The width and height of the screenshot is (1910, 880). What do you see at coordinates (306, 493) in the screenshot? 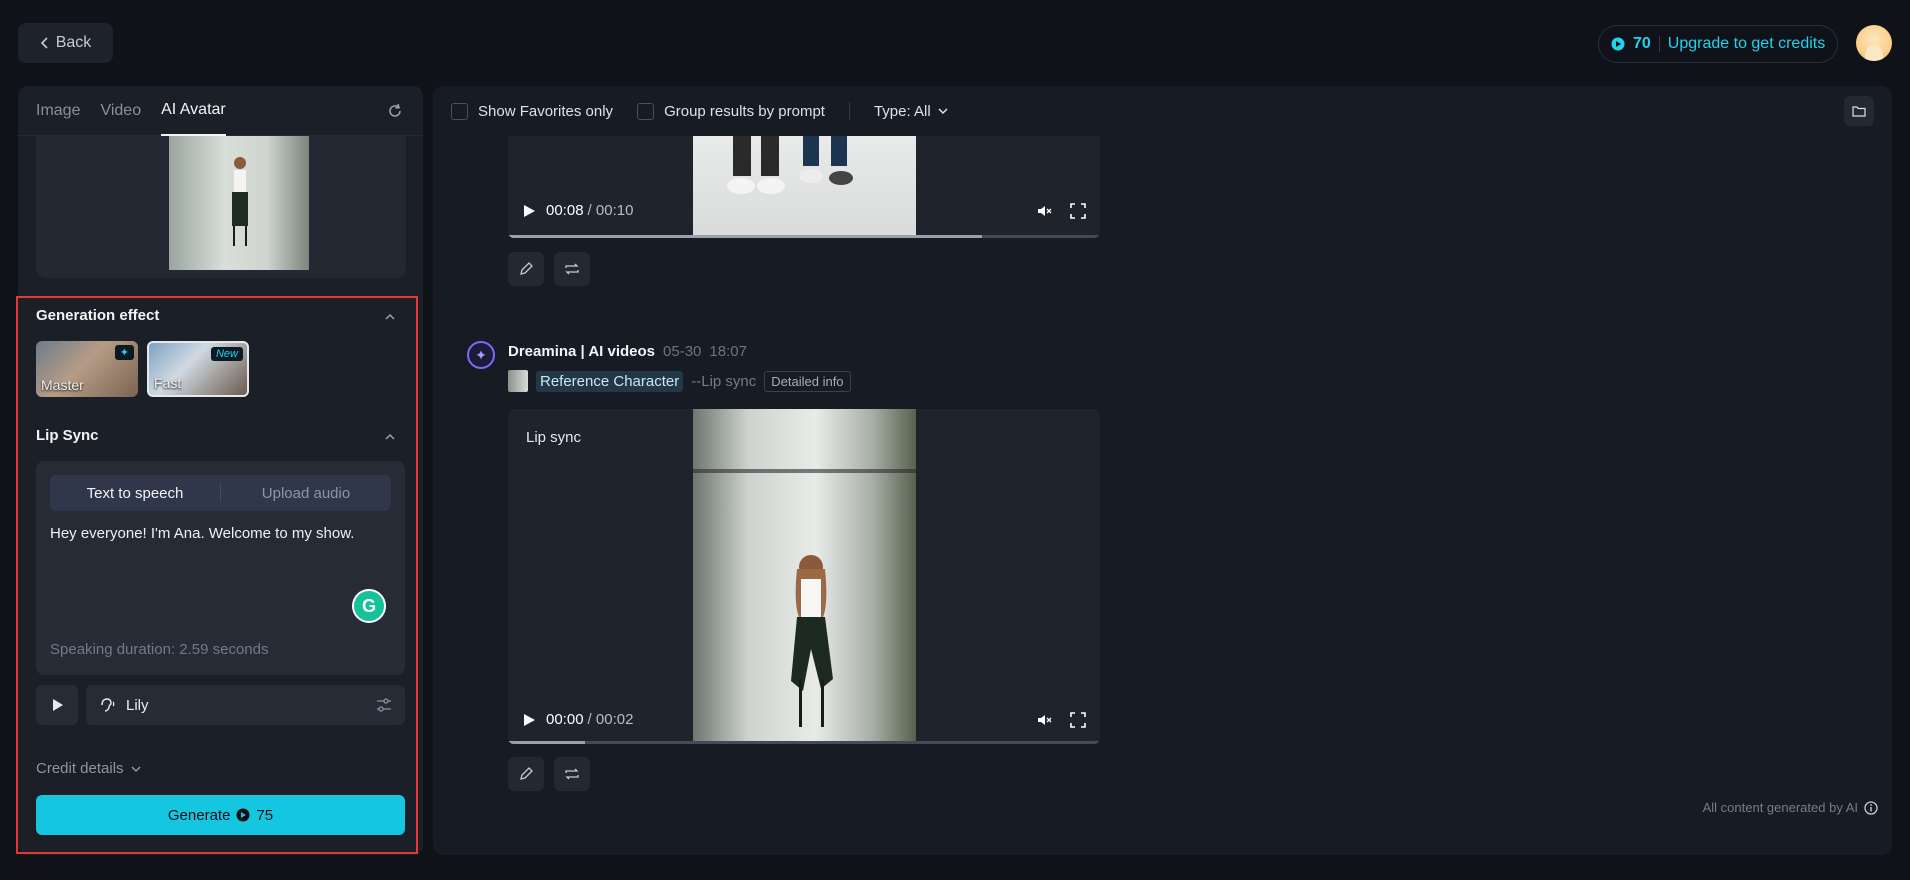
I see `upload-audio-tab: Upload audio` at bounding box center [306, 493].